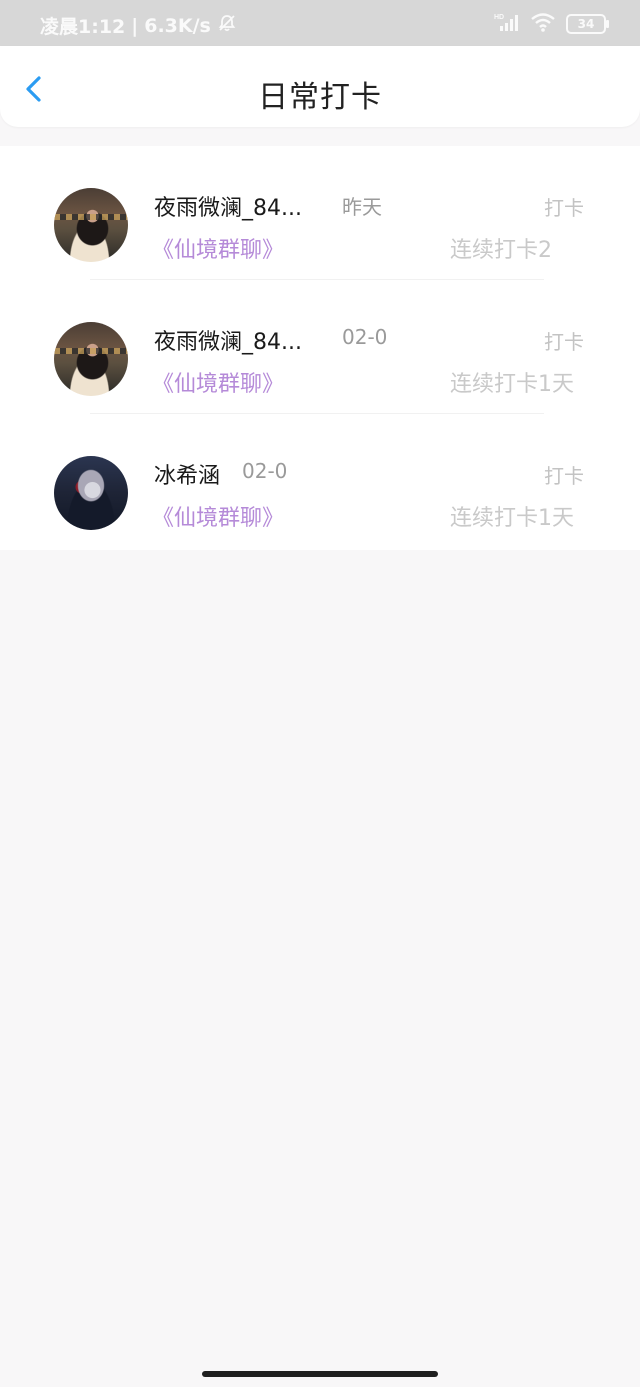  Describe the element at coordinates (227, 25) in the screenshot. I see `bell-off-icon` at that location.